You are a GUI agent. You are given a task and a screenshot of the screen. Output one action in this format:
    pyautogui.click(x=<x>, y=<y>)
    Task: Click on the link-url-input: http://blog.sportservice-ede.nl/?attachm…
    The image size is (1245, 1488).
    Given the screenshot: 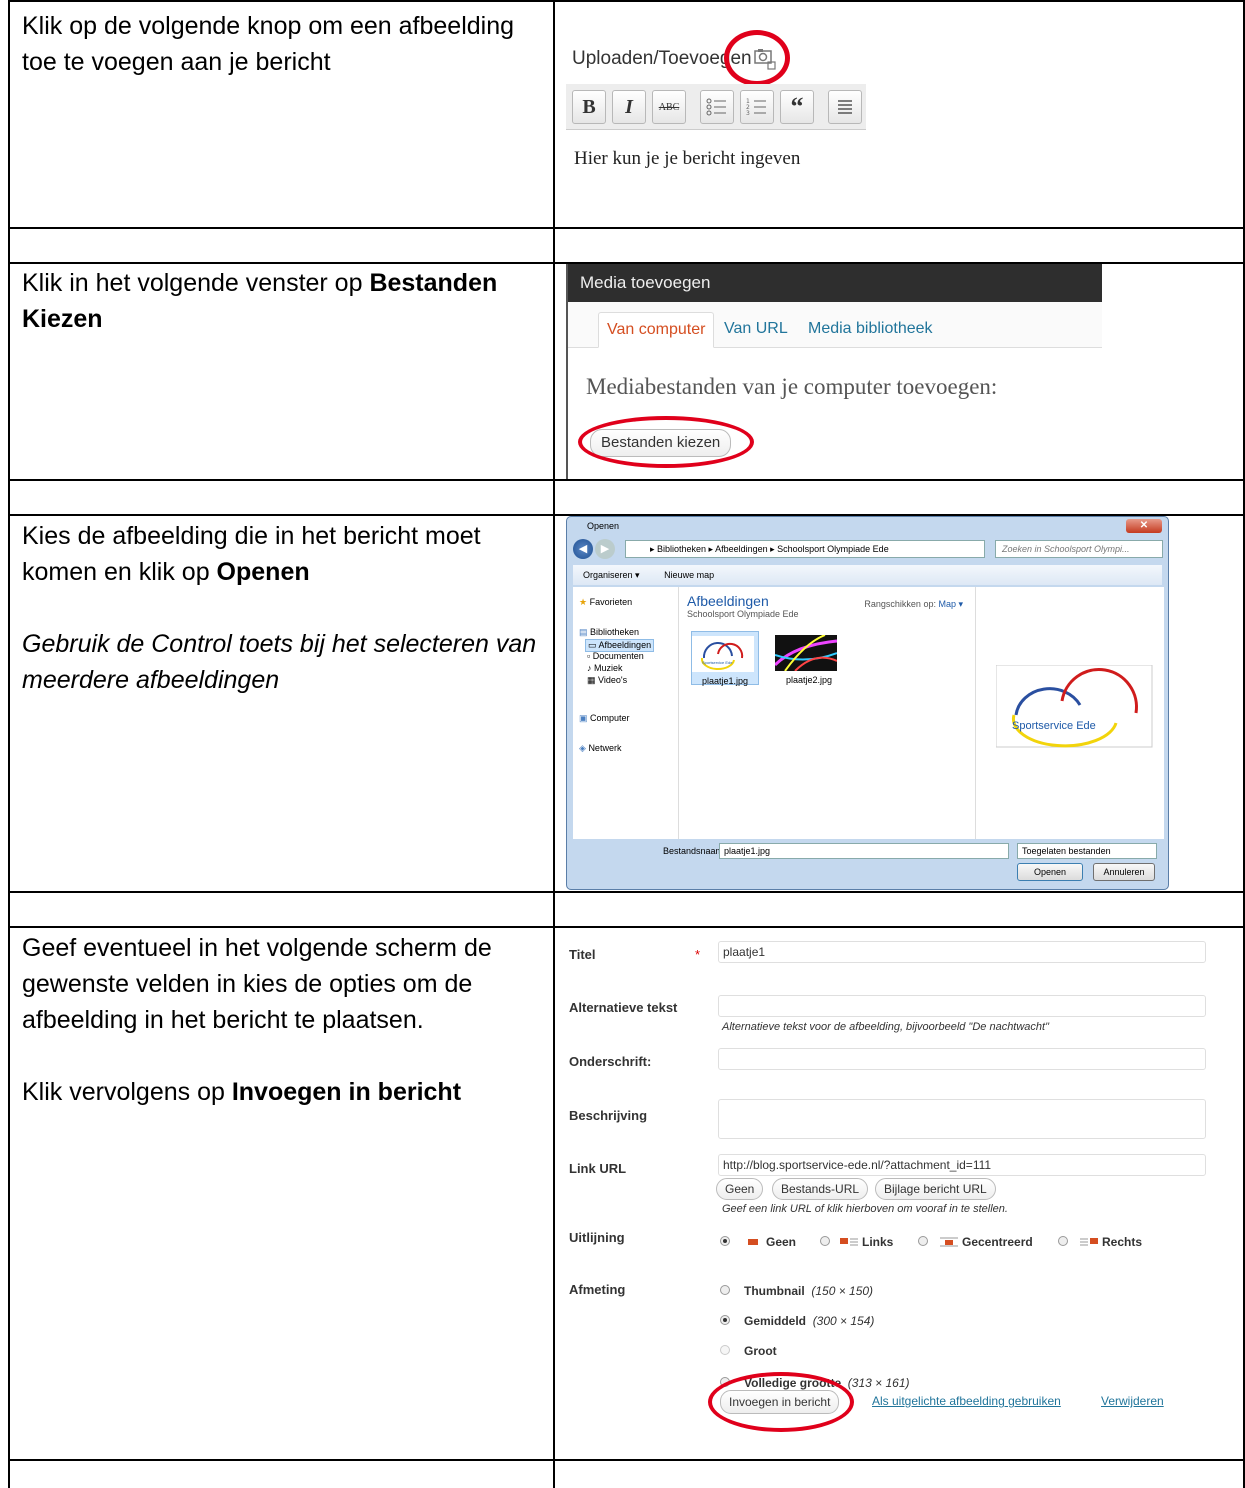 What is the action you would take?
    pyautogui.click(x=962, y=1165)
    